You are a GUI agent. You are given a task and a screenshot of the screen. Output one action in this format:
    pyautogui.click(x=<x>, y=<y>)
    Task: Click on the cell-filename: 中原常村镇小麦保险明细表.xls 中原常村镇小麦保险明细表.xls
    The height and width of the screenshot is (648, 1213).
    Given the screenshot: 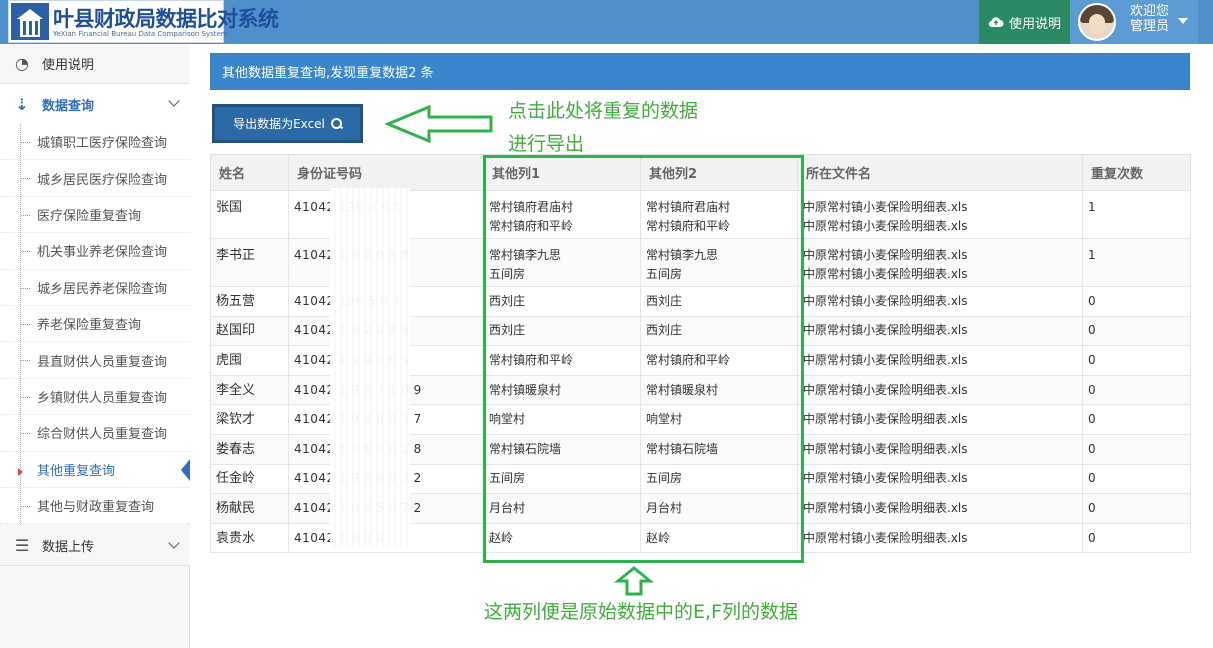 What is the action you would take?
    pyautogui.click(x=940, y=214)
    